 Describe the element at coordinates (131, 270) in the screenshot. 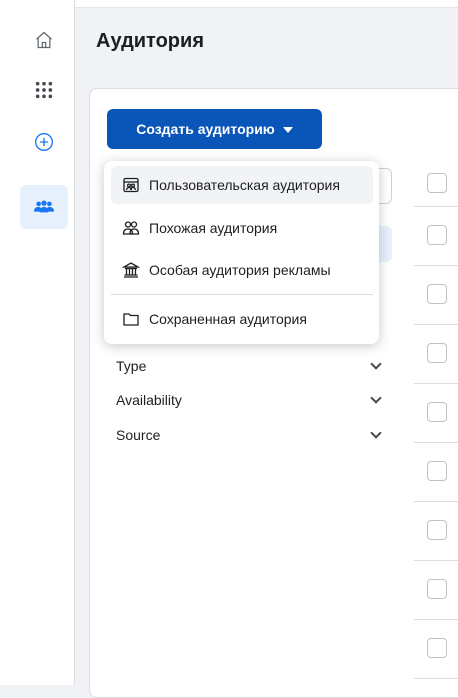

I see `bank-building-icon` at that location.